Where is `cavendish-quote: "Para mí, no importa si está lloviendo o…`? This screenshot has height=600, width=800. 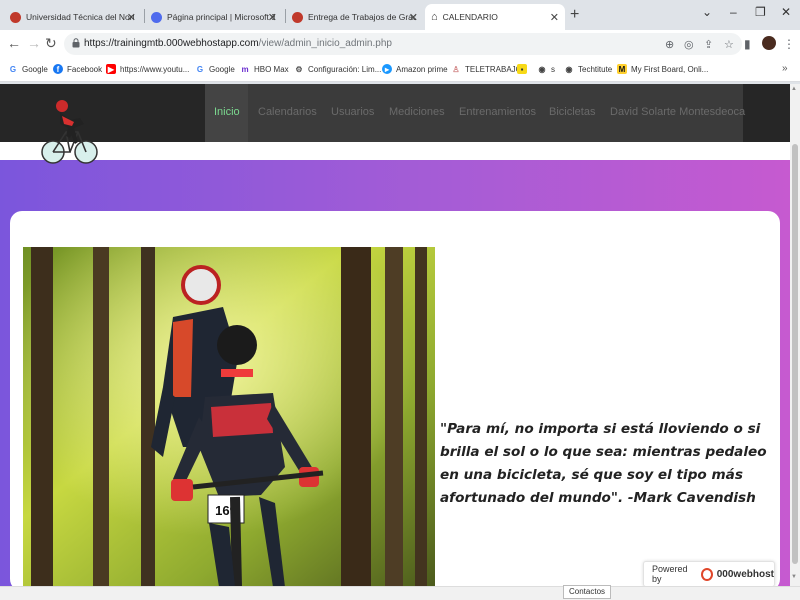
cavendish-quote: "Para mí, no importa si está lloviendo o… is located at coordinates (603, 463).